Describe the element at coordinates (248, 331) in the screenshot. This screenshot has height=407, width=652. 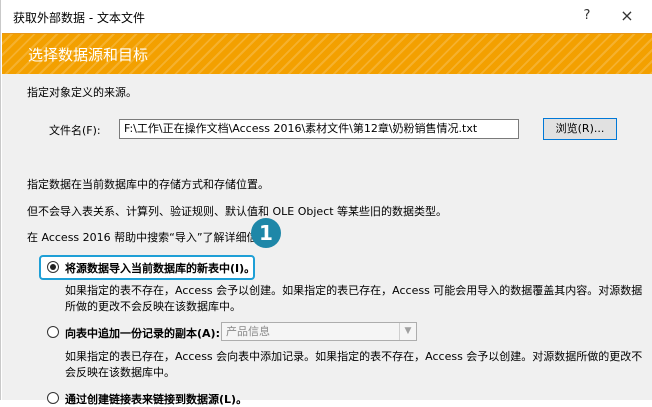
I see `target-table-value: 产品信息` at that location.